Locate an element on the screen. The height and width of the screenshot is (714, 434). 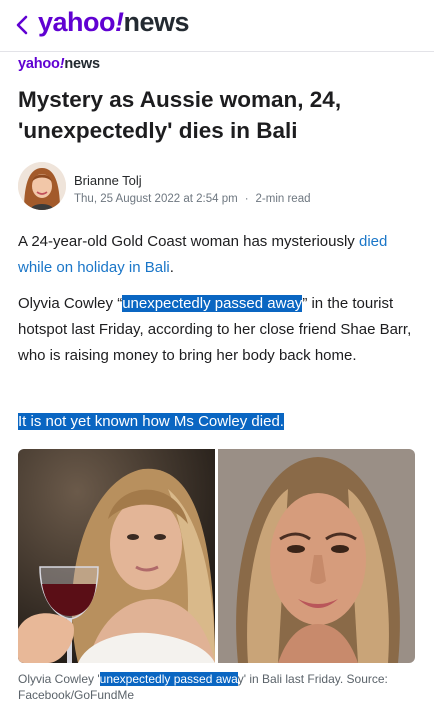
publisher-logo: yahoo!news is located at coordinates (59, 64).